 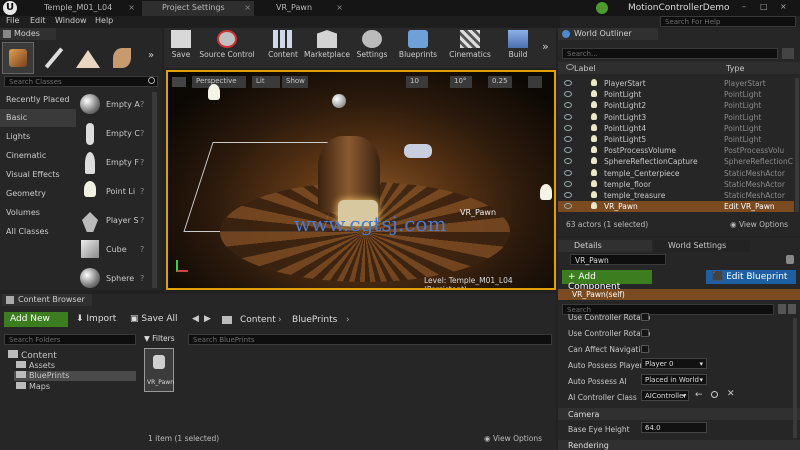 What do you see at coordinates (676, 195) in the screenshot?
I see `outliner-row: temple_treasure StaticMeshActor` at bounding box center [676, 195].